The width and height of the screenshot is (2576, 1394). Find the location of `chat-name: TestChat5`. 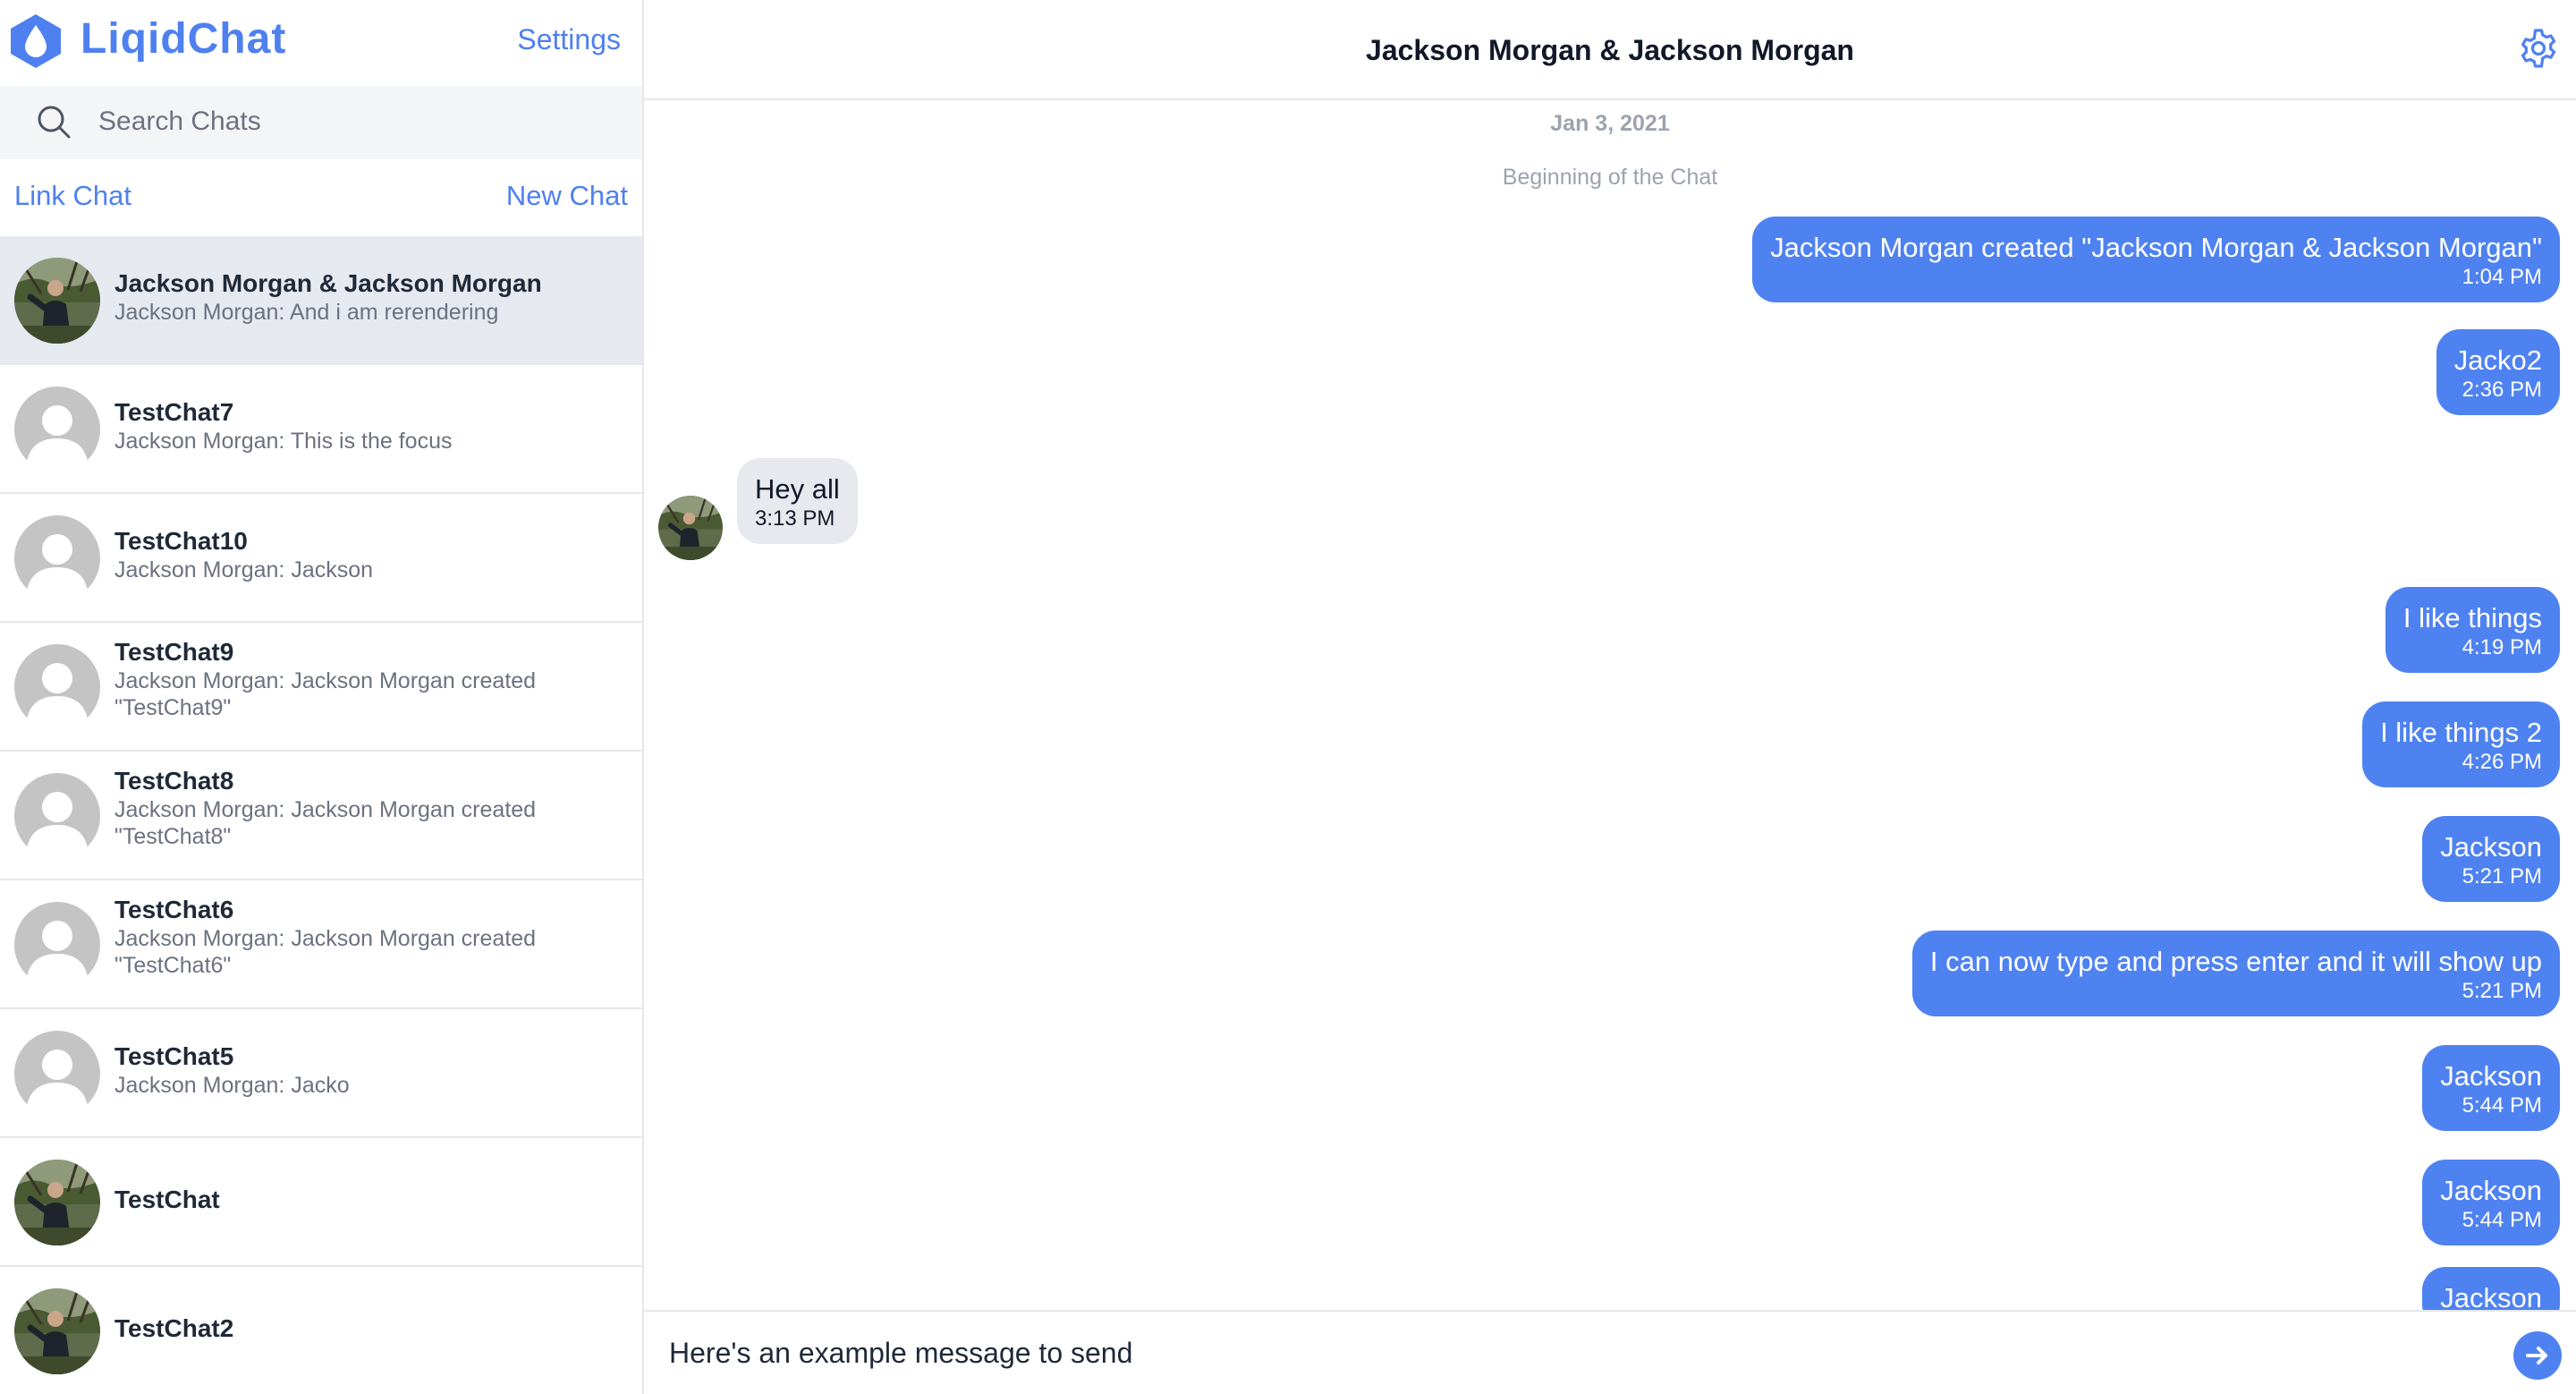

chat-name: TestChat5 is located at coordinates (174, 1056).